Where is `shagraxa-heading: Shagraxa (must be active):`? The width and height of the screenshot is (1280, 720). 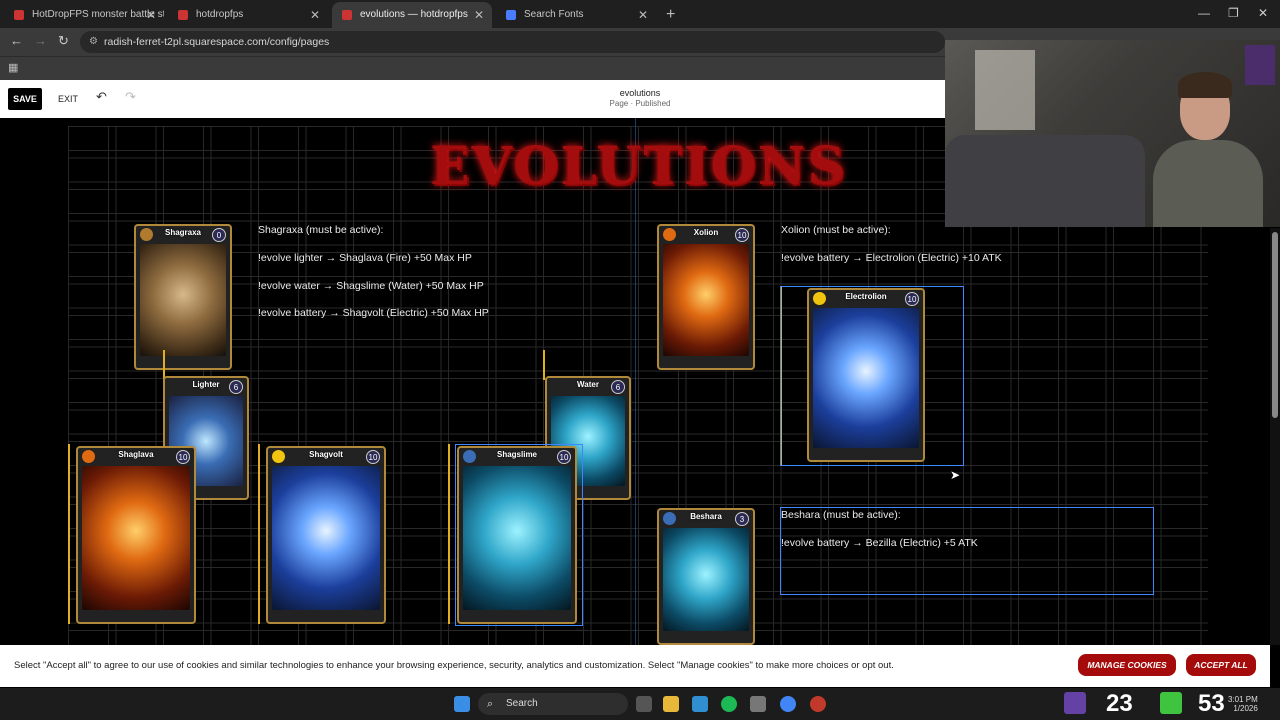
shagraxa-heading: Shagraxa (must be active): is located at coordinates (320, 230).